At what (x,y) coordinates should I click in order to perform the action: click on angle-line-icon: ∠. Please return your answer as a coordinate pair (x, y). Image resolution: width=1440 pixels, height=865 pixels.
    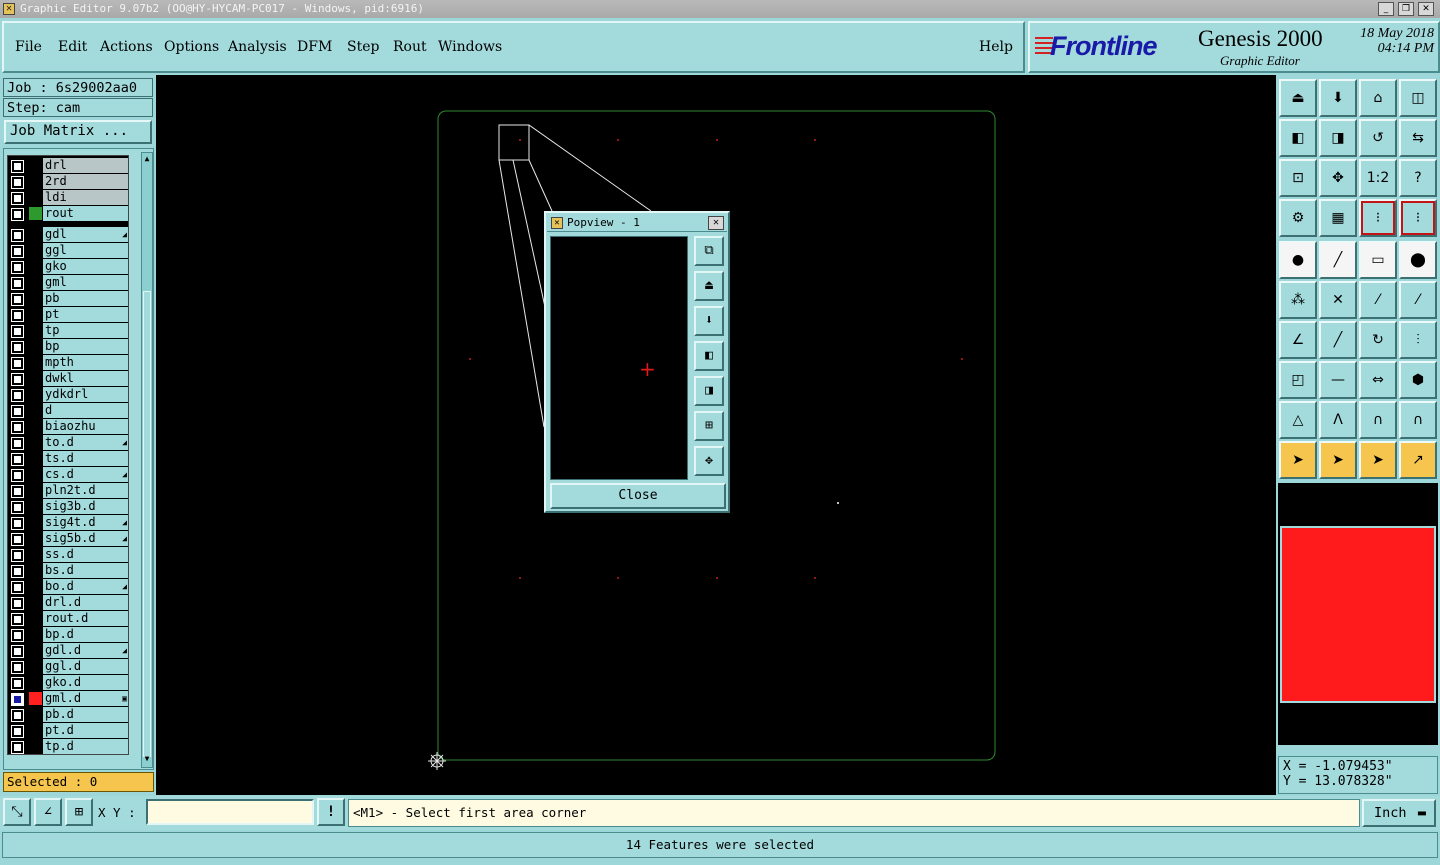
    Looking at the image, I should click on (1298, 340).